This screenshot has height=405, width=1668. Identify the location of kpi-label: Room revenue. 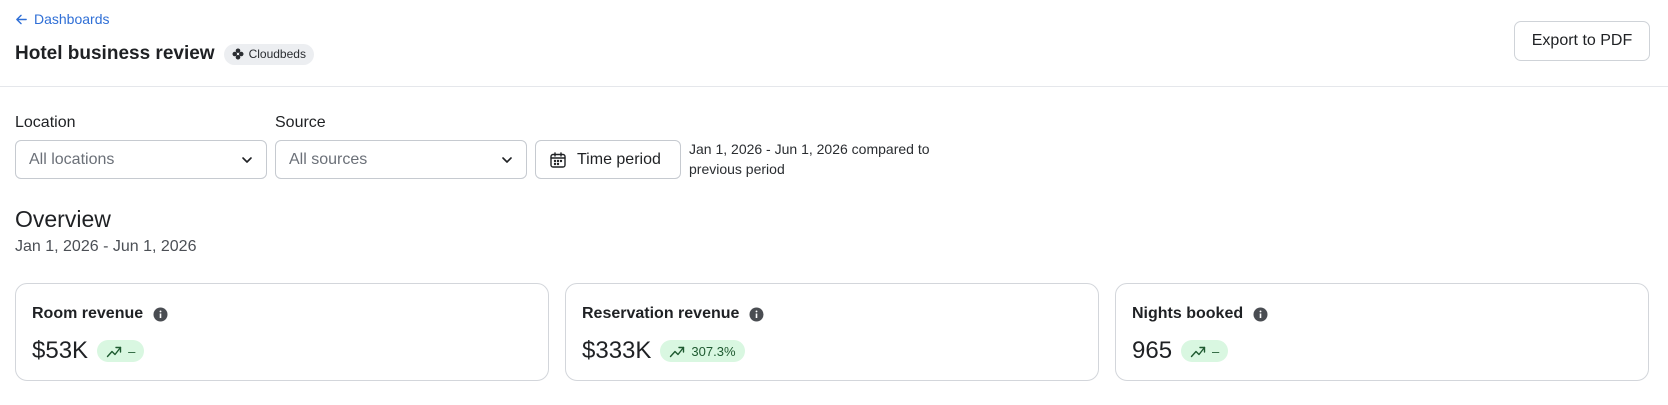
(88, 313).